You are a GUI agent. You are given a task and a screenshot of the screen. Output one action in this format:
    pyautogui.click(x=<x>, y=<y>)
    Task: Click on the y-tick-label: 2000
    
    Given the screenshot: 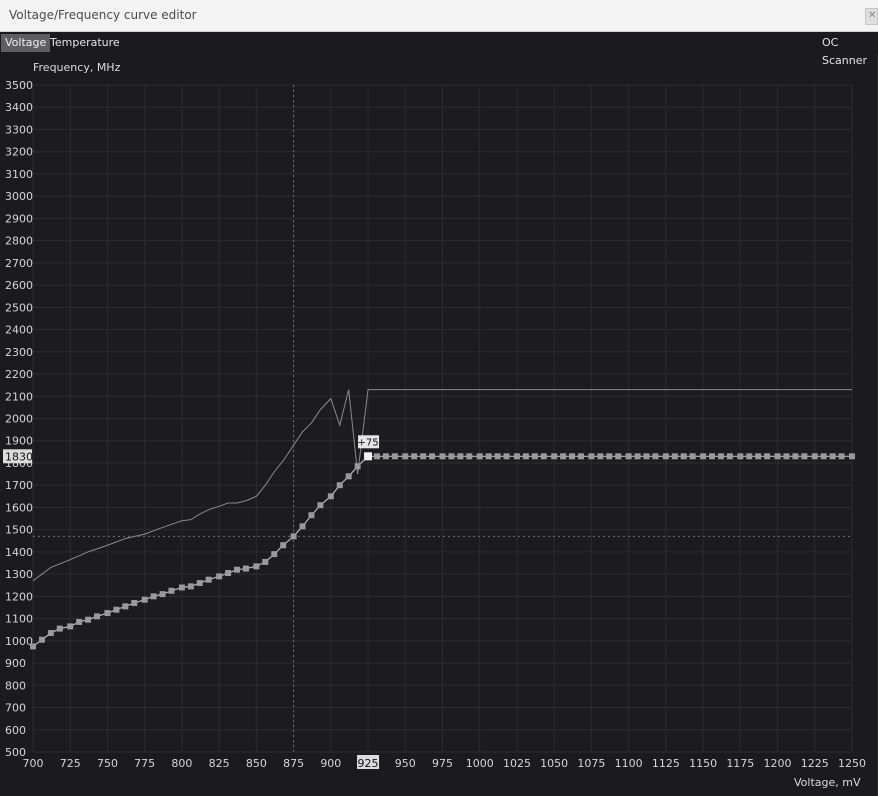 What is the action you would take?
    pyautogui.click(x=19, y=419)
    